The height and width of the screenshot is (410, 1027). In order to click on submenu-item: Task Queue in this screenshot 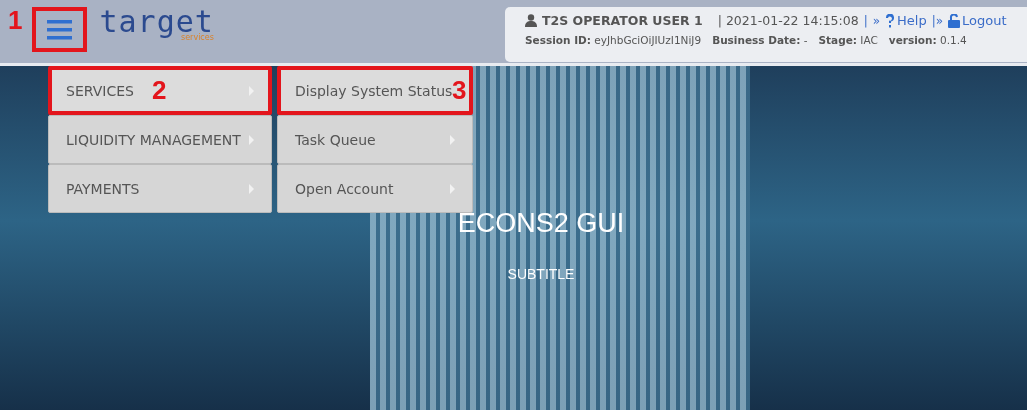, I will do `click(375, 139)`.